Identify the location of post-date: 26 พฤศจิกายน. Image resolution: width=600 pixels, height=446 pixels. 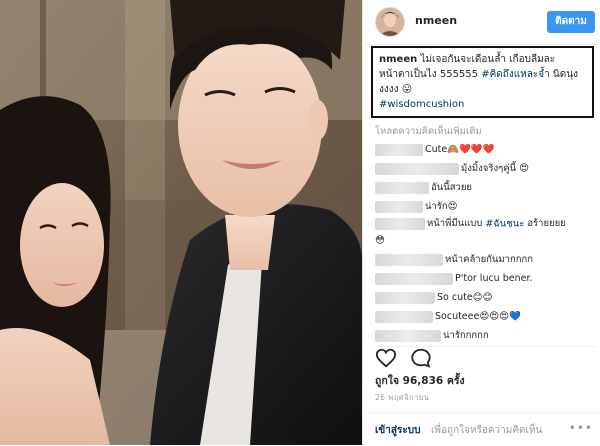
(402, 398).